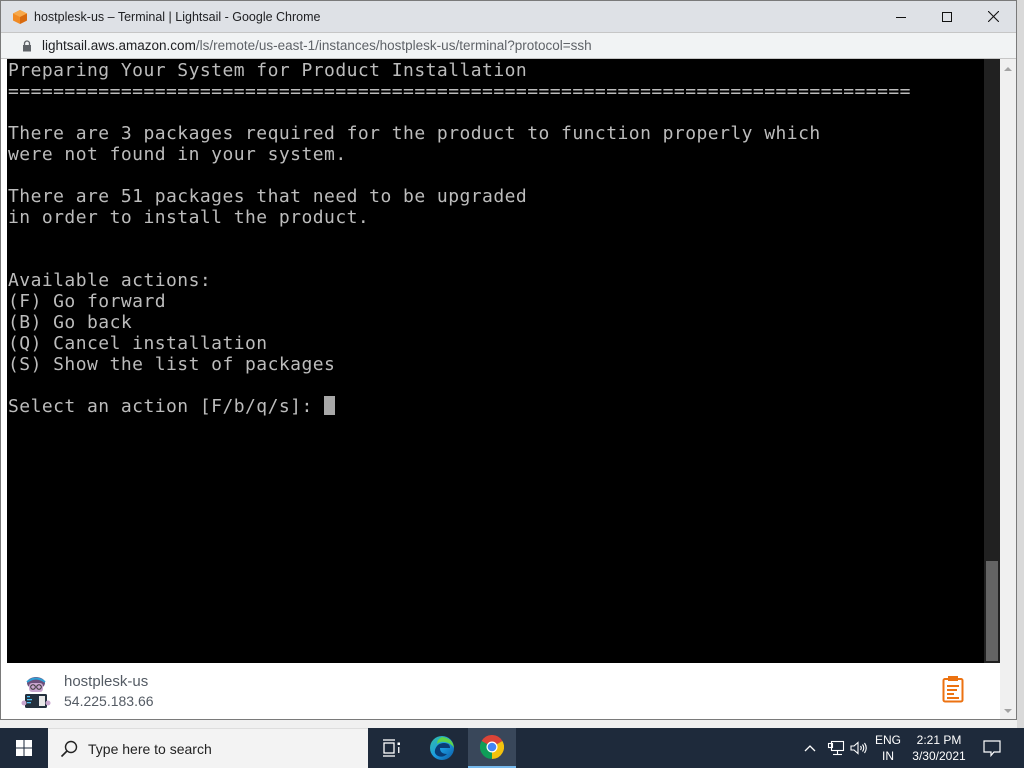  I want to click on edge-icon, so click(442, 748).